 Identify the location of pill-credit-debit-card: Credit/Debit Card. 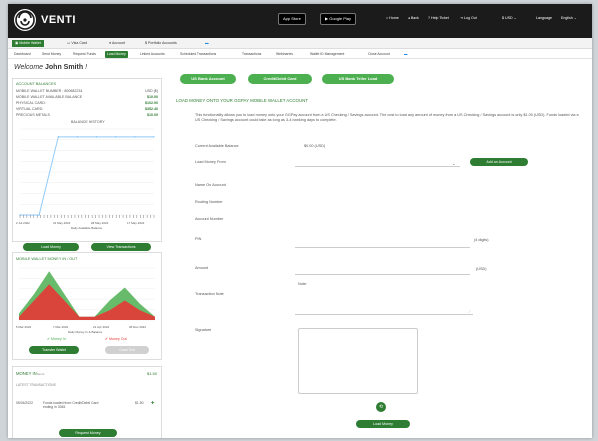
(280, 79).